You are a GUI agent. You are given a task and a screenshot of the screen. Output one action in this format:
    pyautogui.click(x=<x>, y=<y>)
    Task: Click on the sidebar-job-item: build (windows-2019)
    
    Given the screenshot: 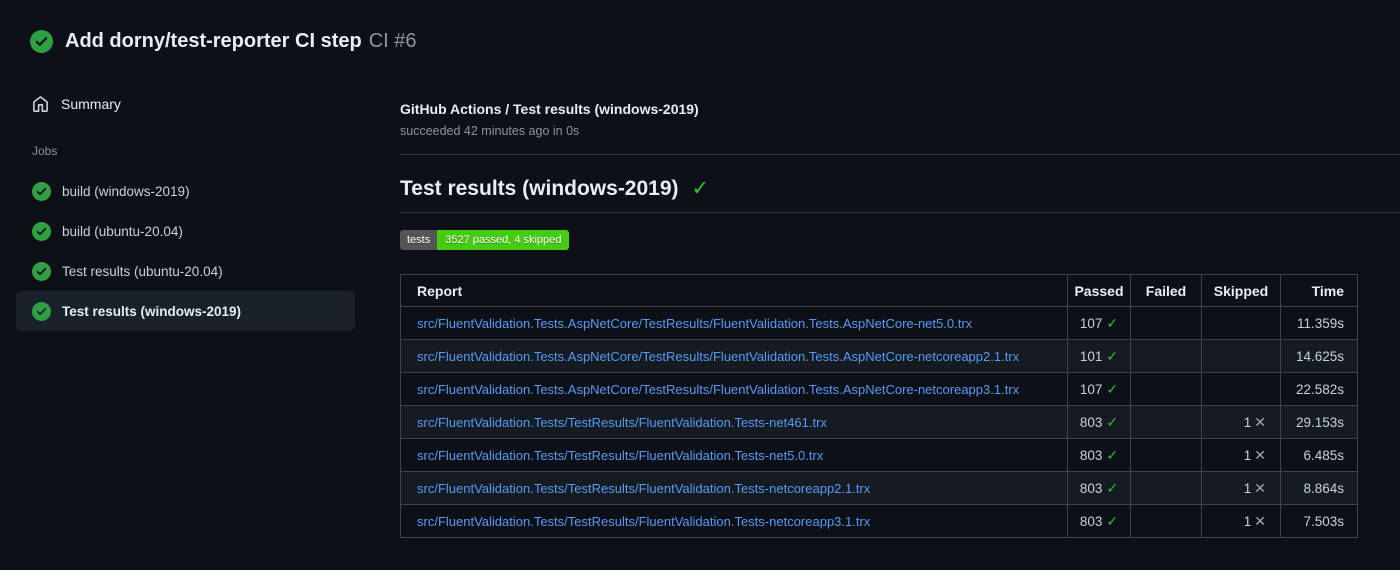 What is the action you would take?
    pyautogui.click(x=185, y=191)
    